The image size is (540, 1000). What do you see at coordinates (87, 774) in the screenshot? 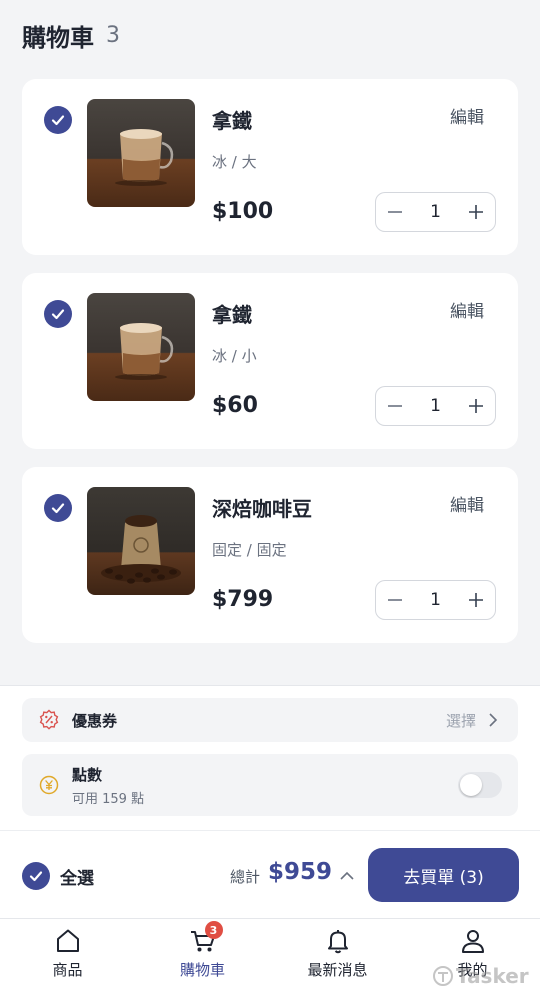
I see `points-label: 點數` at bounding box center [87, 774].